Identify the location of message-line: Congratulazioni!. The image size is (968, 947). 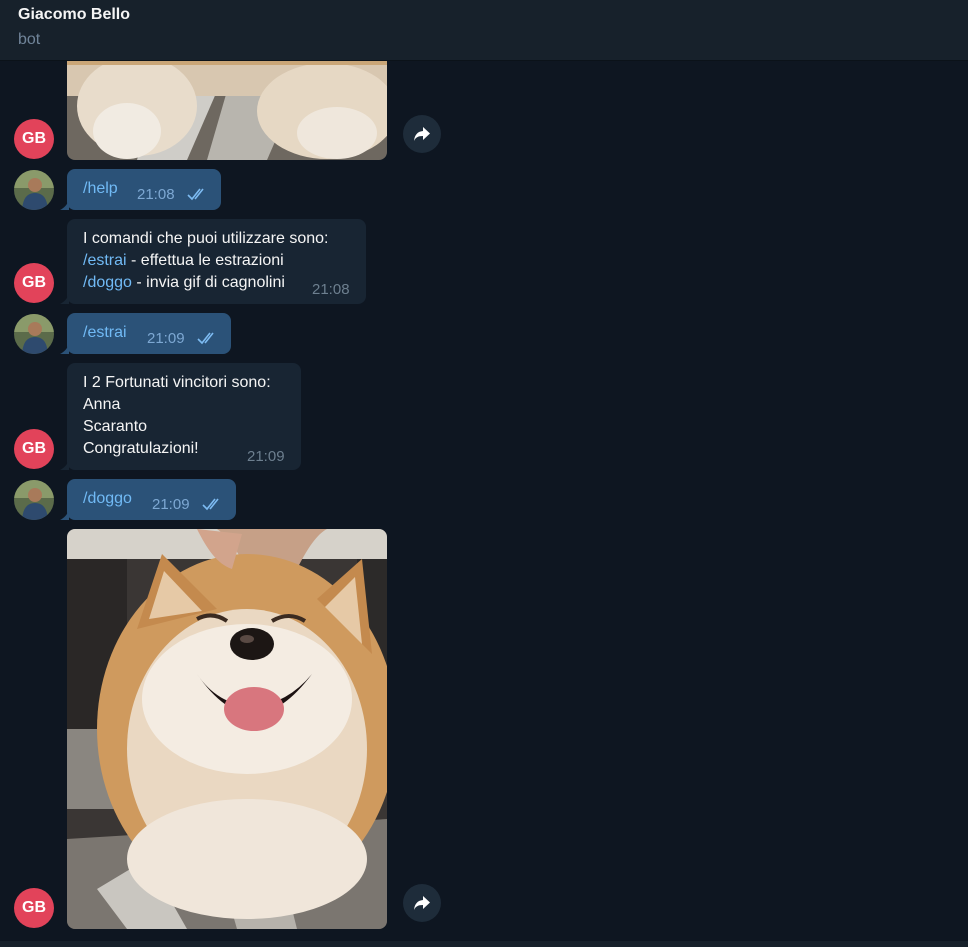
(141, 448).